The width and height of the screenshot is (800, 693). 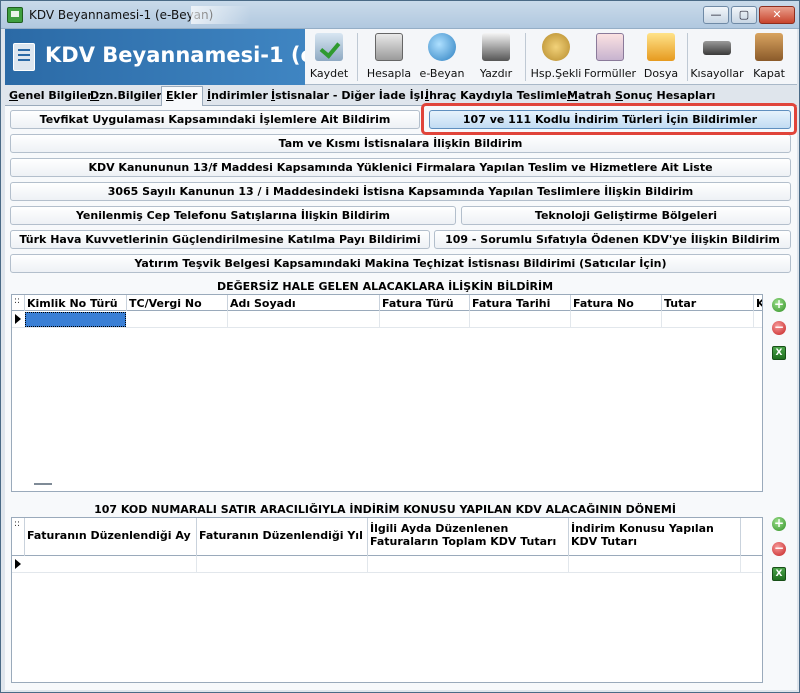 What do you see at coordinates (175, 55) in the screenshot?
I see `brand-title: KDV Beyannamesi-1 (e-Bey` at bounding box center [175, 55].